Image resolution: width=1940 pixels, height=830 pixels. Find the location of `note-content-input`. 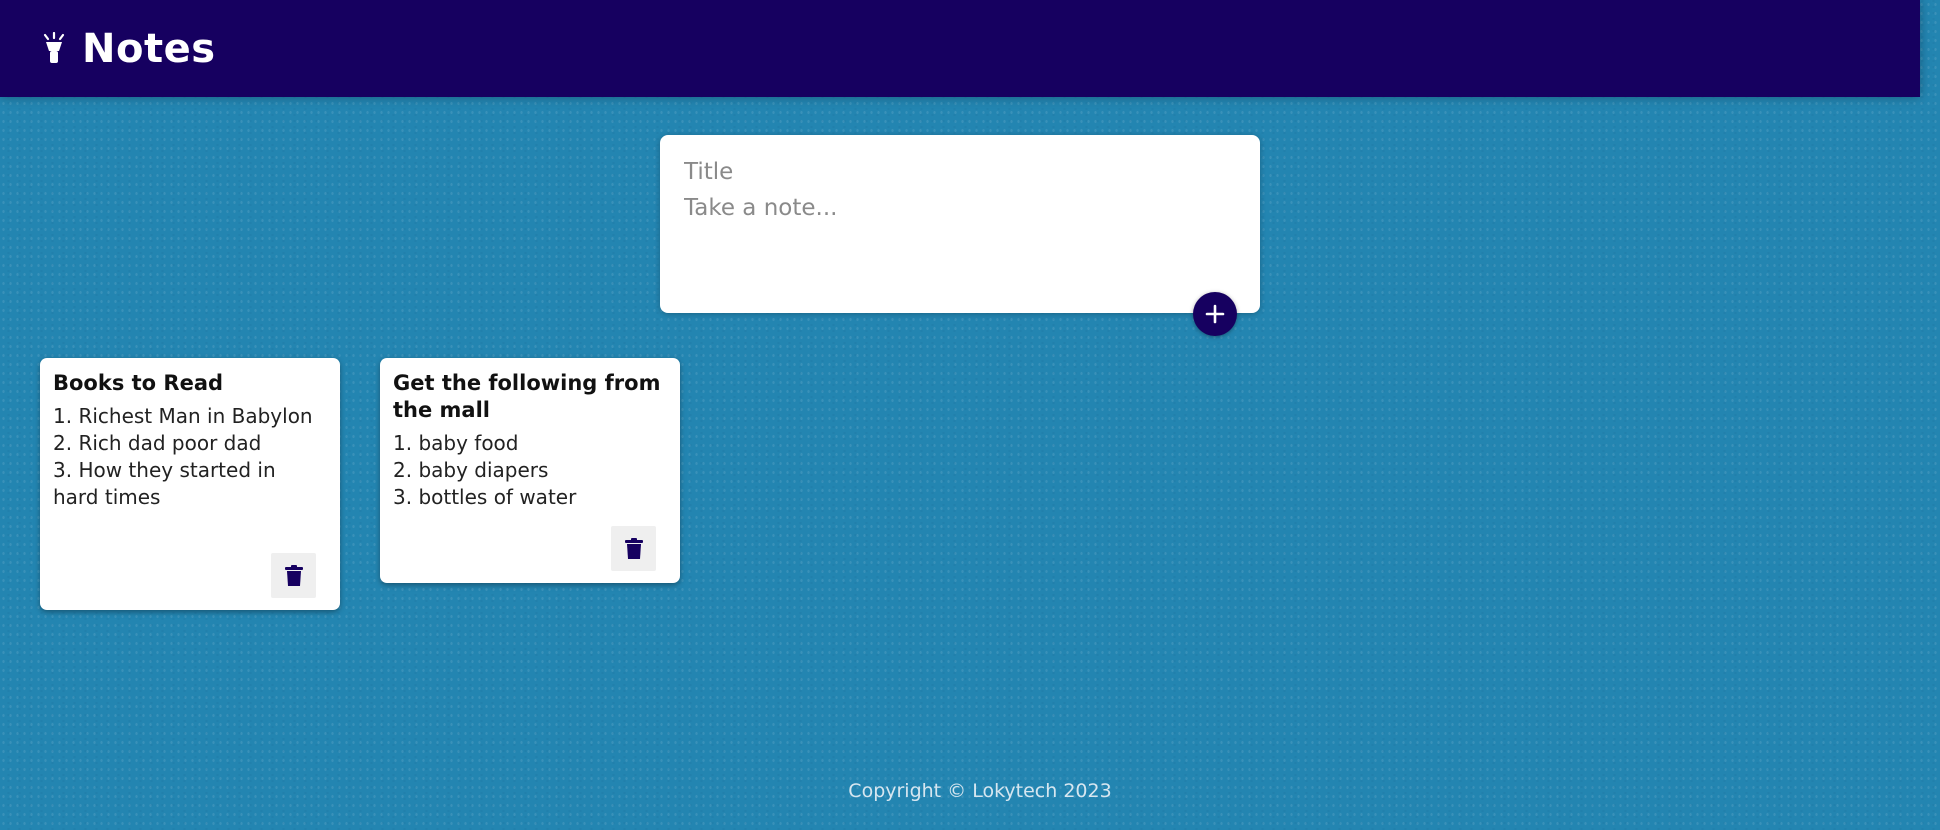

note-content-input is located at coordinates (960, 240).